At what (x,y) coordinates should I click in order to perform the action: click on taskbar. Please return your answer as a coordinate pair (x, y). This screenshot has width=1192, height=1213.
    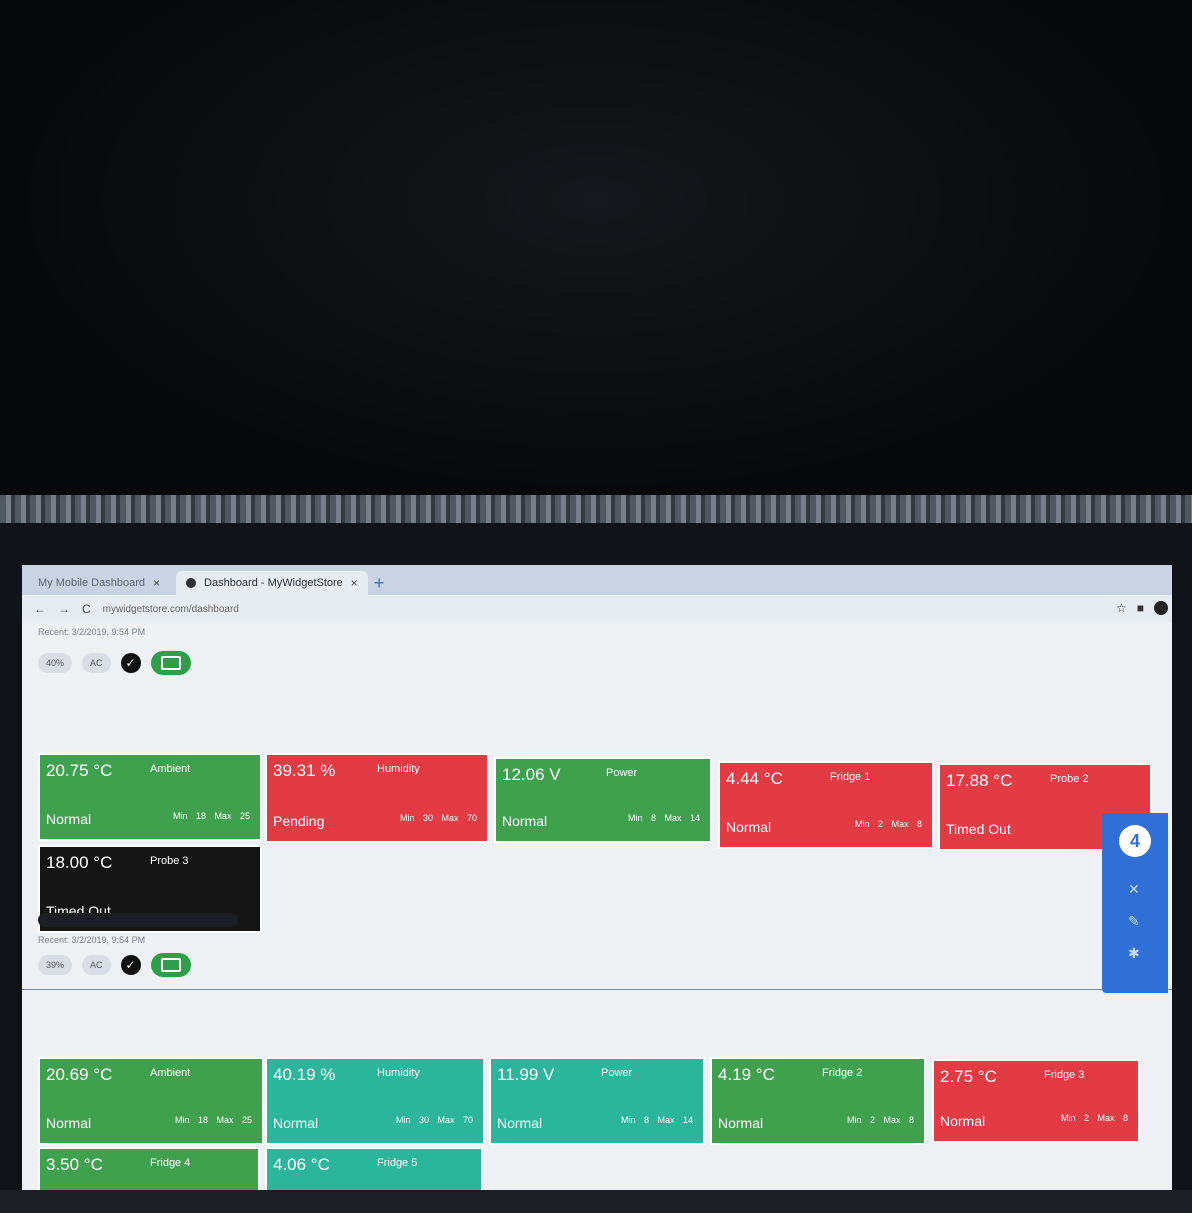
    Looking at the image, I should click on (596, 1201).